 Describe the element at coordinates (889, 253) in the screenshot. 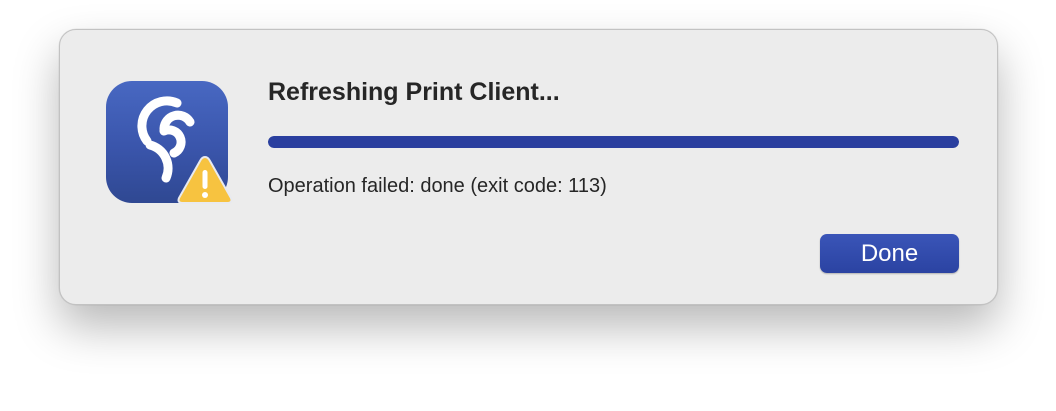

I see `done-button: Done` at that location.